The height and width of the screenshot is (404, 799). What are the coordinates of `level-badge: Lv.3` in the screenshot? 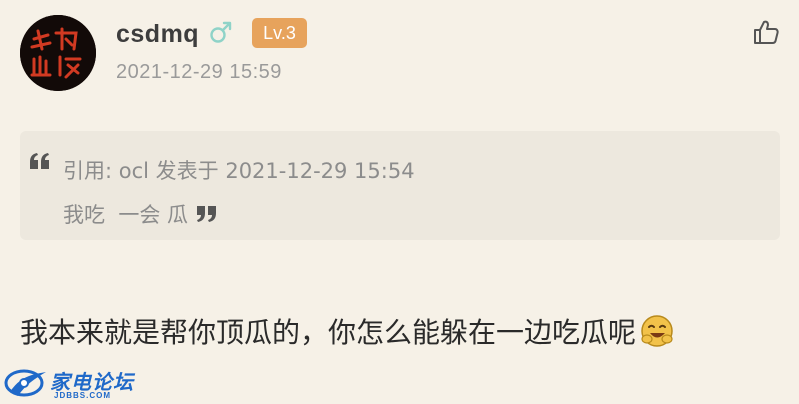 It's located at (279, 33).